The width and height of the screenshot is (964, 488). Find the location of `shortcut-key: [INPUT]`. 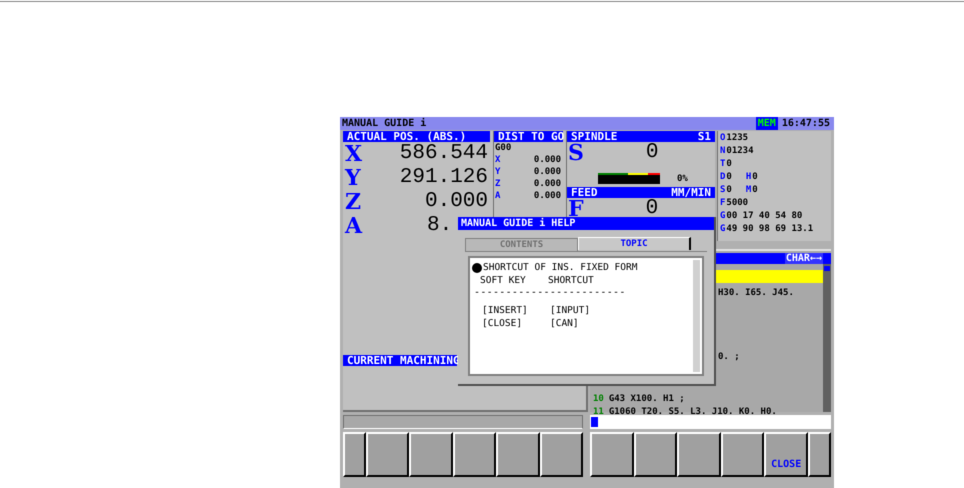

shortcut-key: [INPUT] is located at coordinates (570, 311).